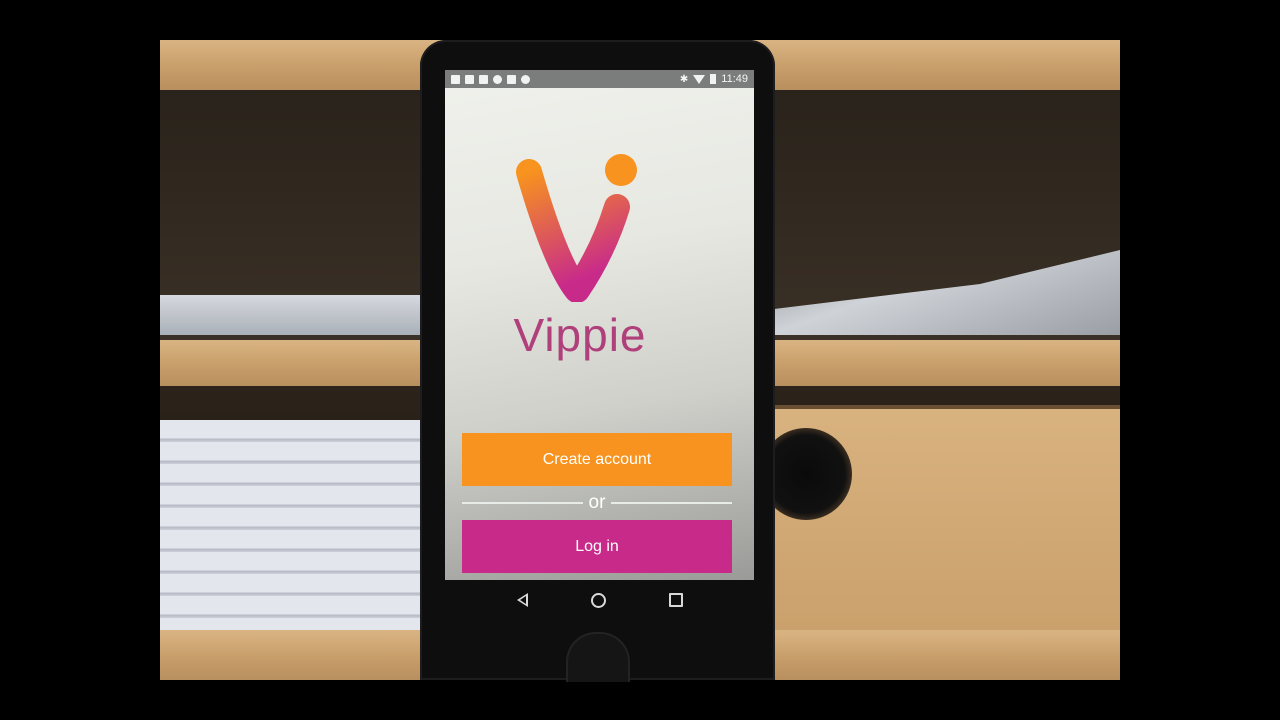 Image resolution: width=1280 pixels, height=720 pixels. Describe the element at coordinates (490, 79) in the screenshot. I see `notification-icons` at that location.